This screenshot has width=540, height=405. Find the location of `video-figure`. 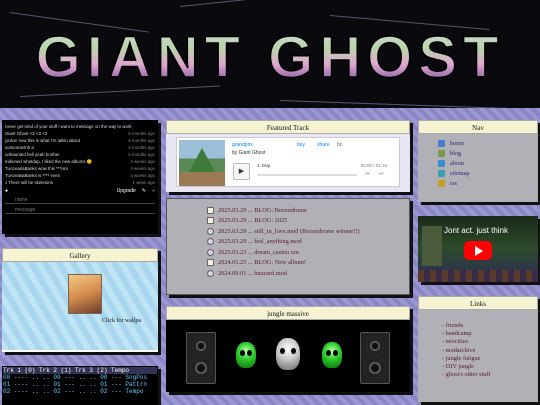

video-figure is located at coordinates (432, 246).